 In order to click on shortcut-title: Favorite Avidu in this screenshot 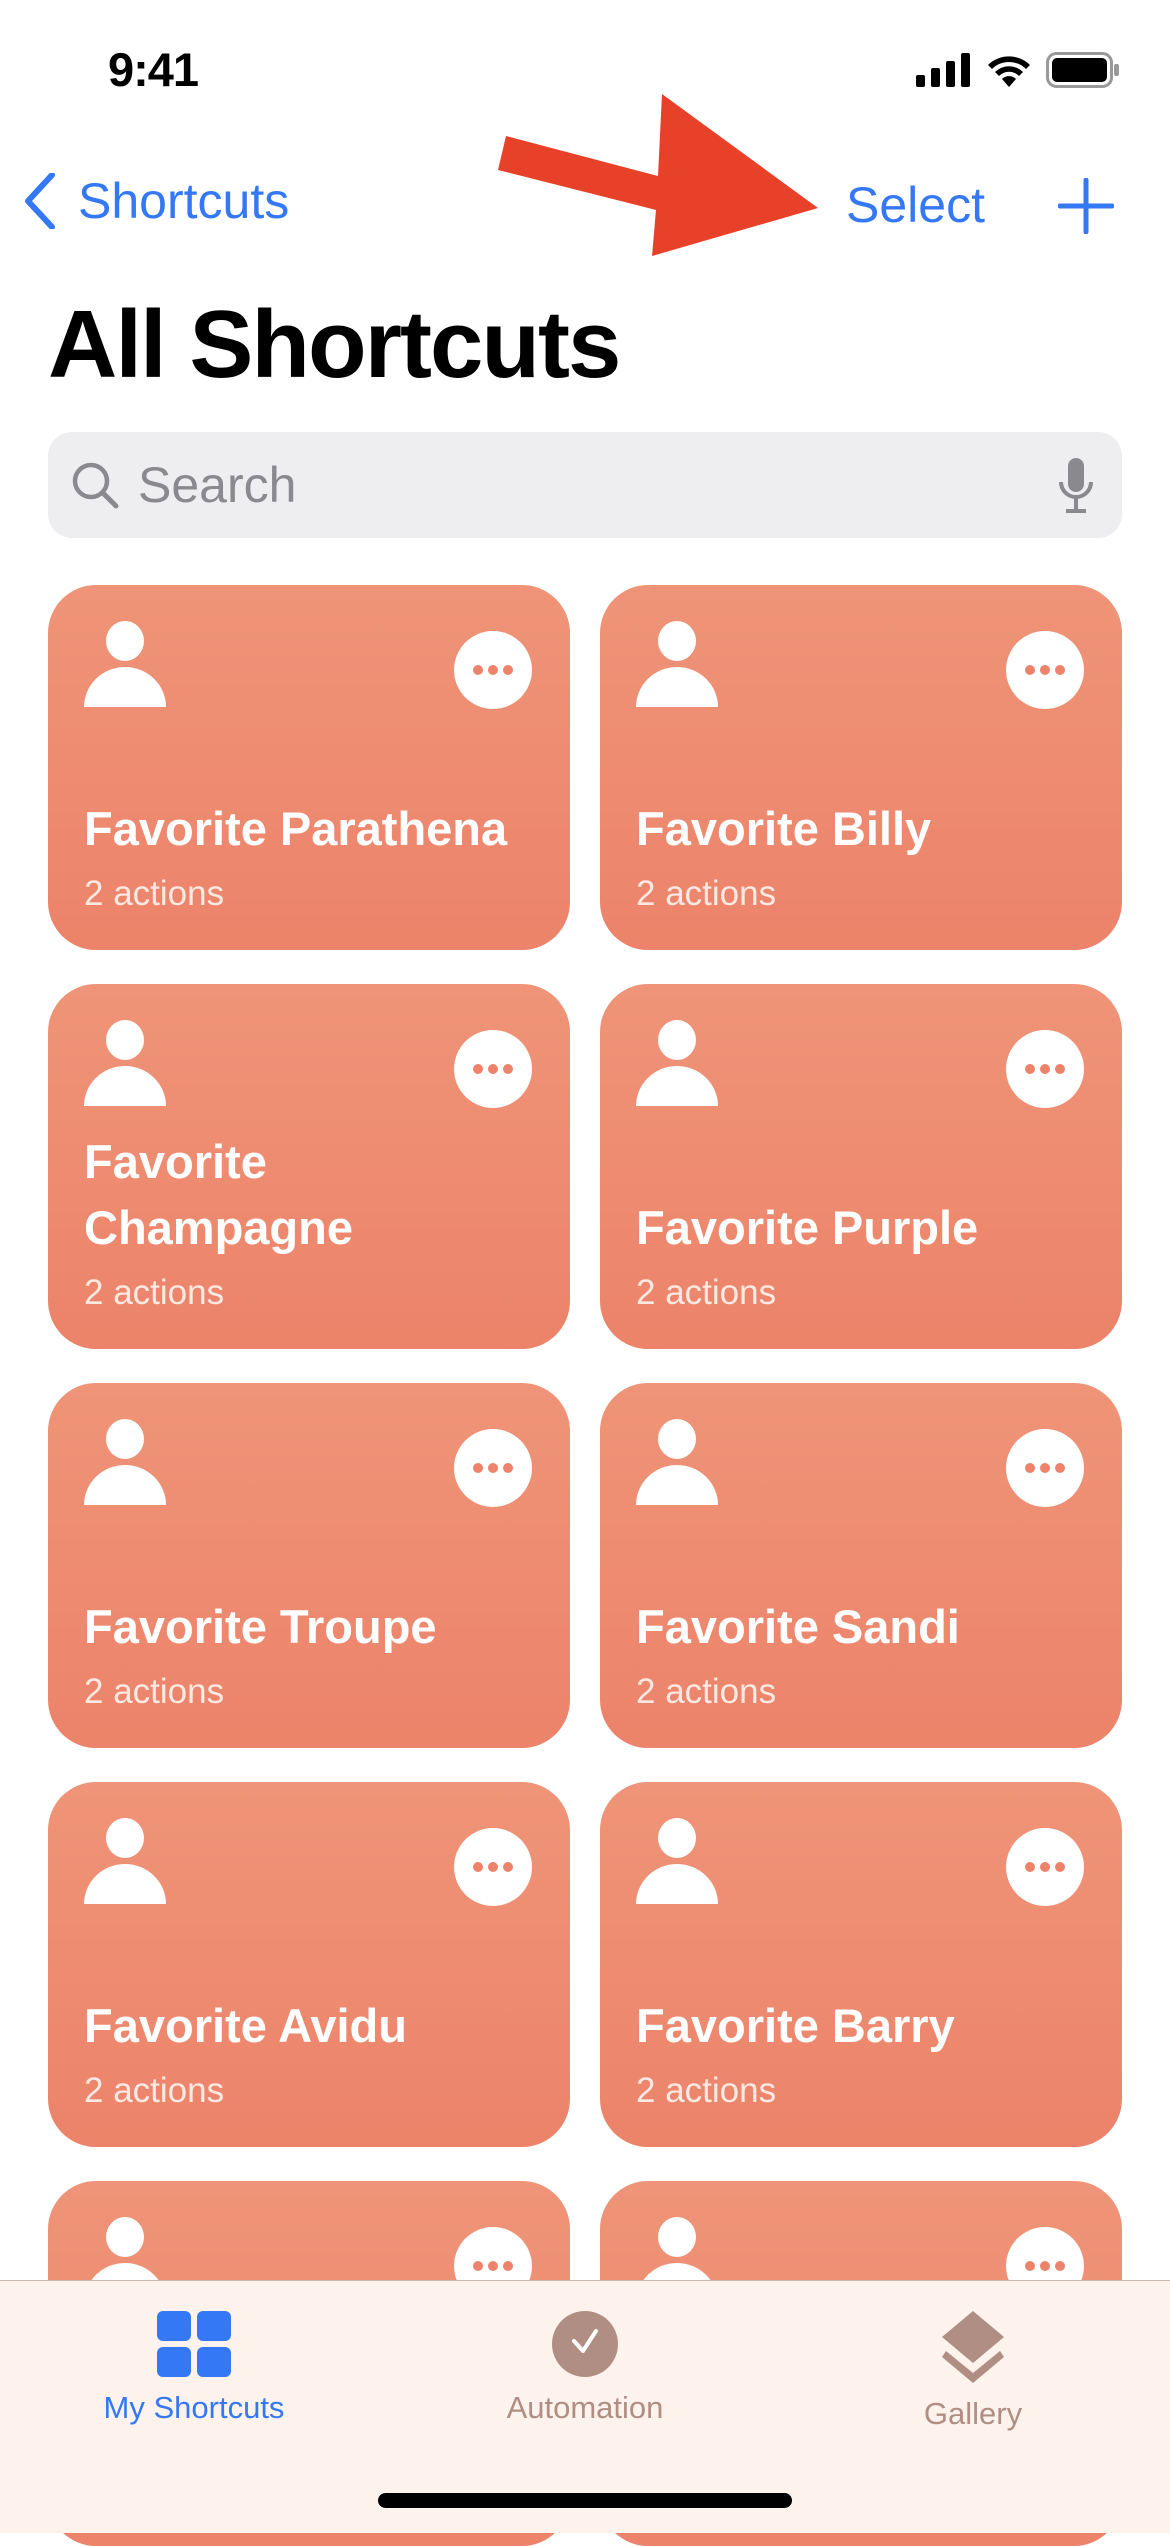, I will do `click(245, 2025)`.